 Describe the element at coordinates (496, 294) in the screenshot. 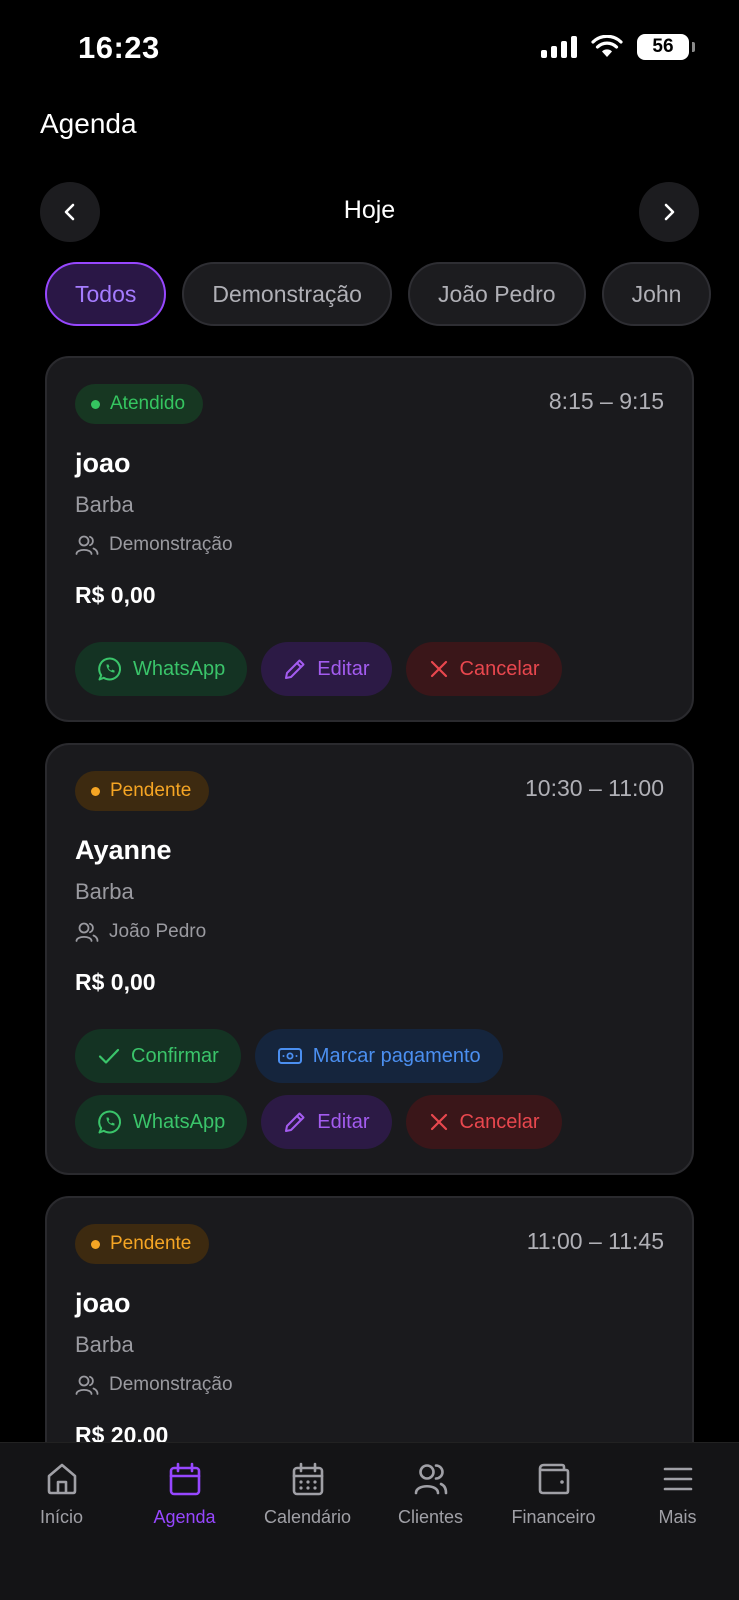

I see `filter-chip-joao-pedro: João Pedro` at that location.